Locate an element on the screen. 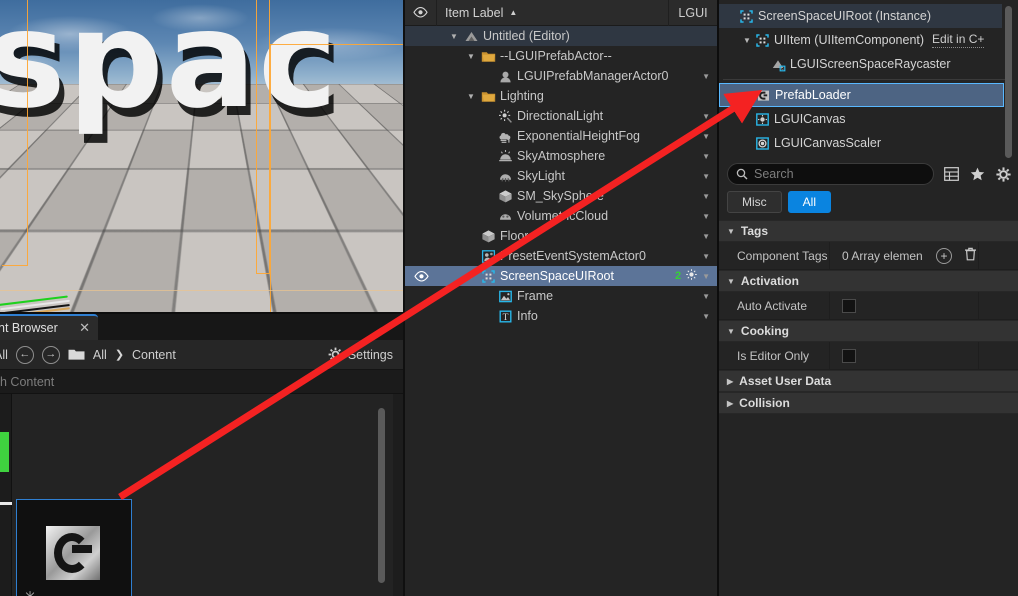 The height and width of the screenshot is (596, 1018). tab-content-browser: nt Browser ✕ is located at coordinates (49, 327).